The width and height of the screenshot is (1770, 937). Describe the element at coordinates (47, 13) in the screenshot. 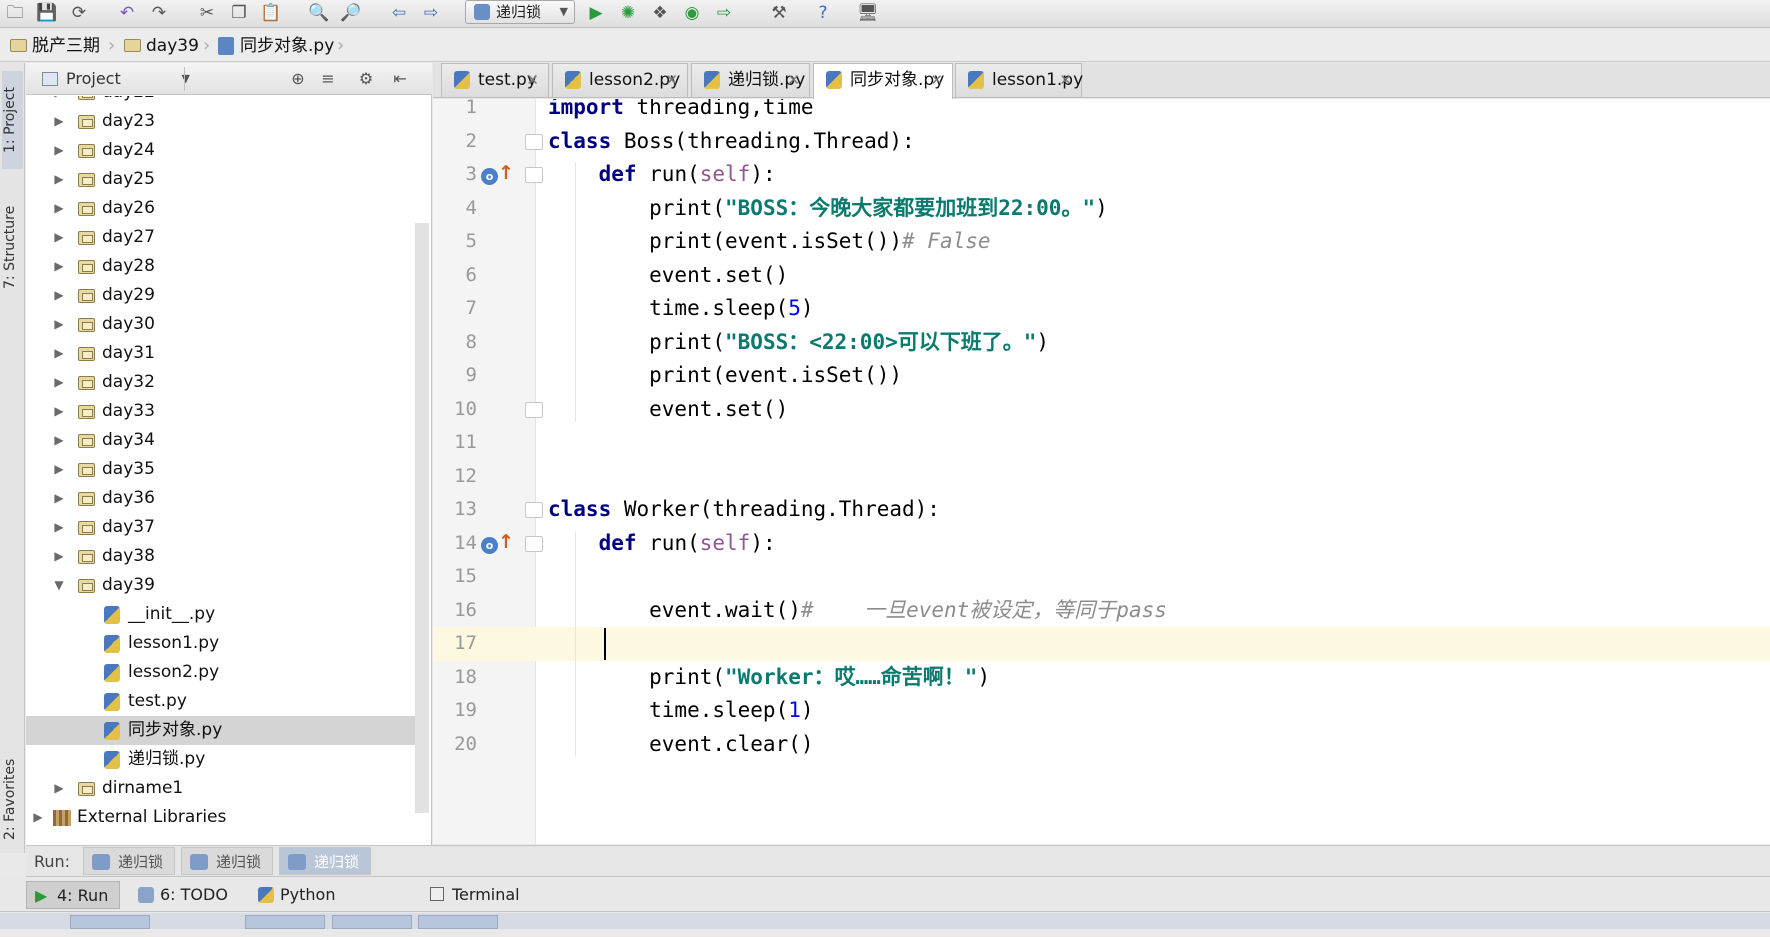

I see `save-icon: 💾` at that location.